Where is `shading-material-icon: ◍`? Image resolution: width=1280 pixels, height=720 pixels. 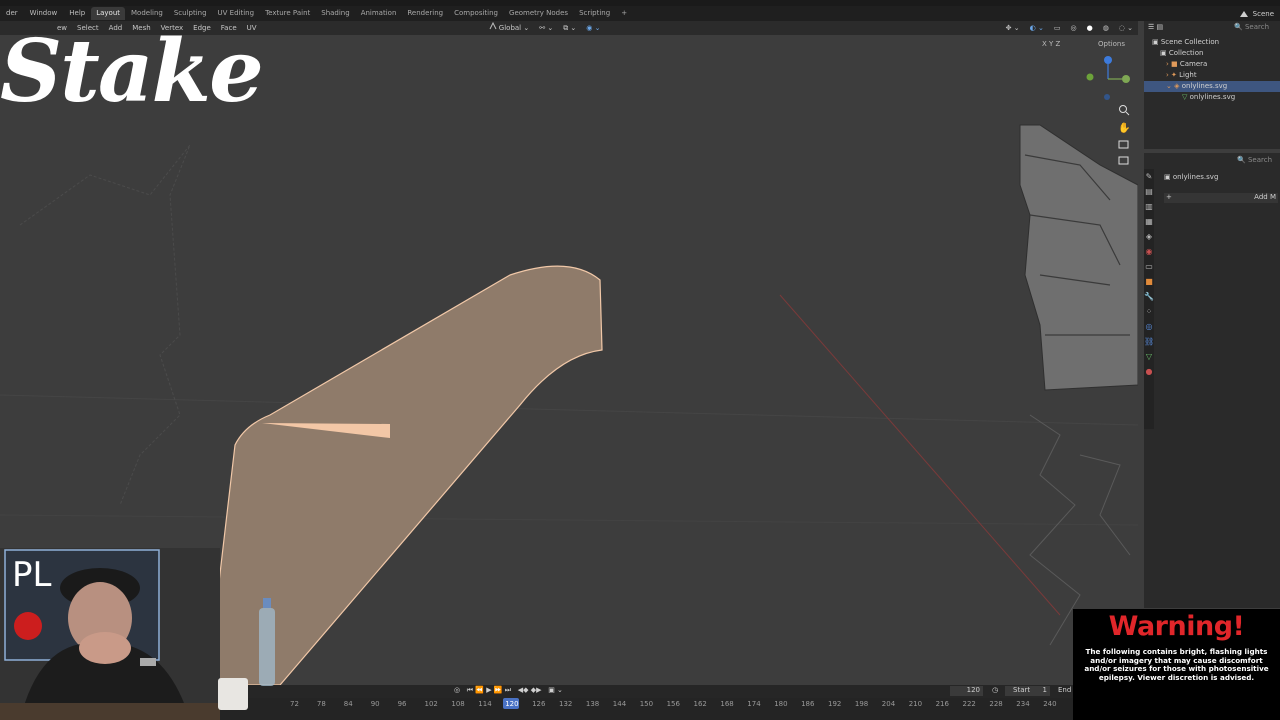 shading-material-icon: ◍ is located at coordinates (1106, 28).